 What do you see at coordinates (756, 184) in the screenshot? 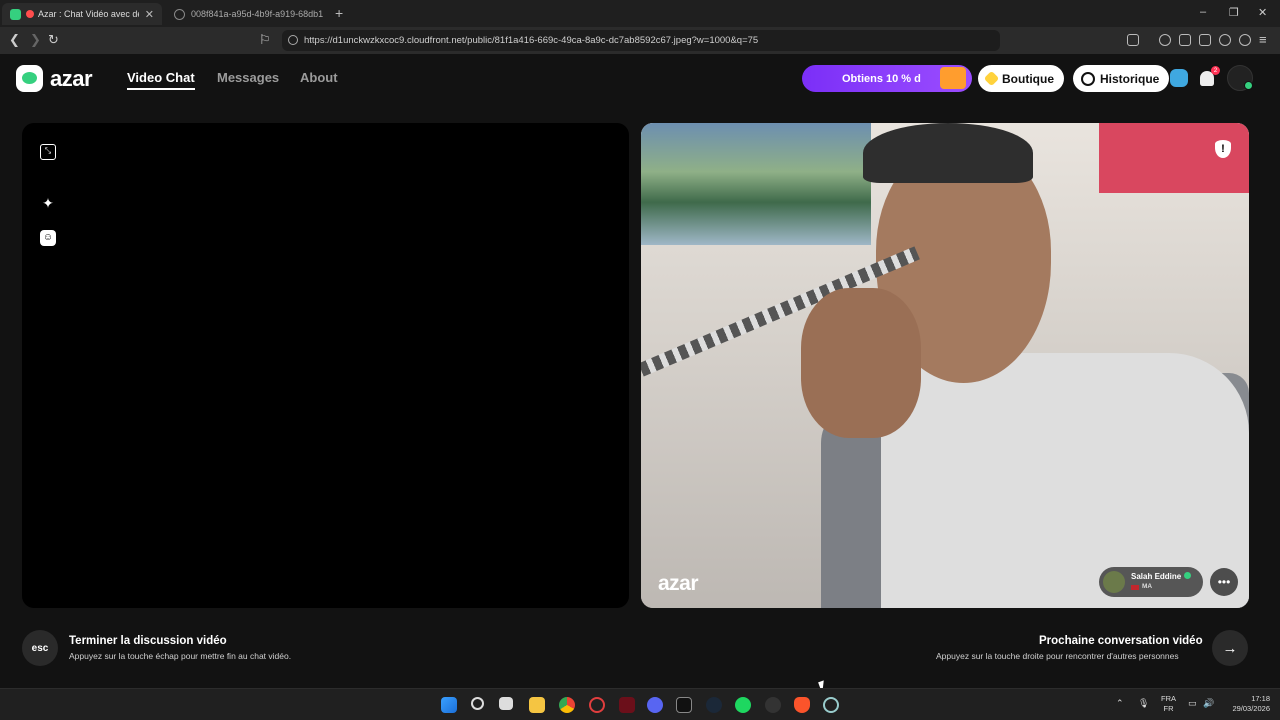
I see `wall-painting` at bounding box center [756, 184].